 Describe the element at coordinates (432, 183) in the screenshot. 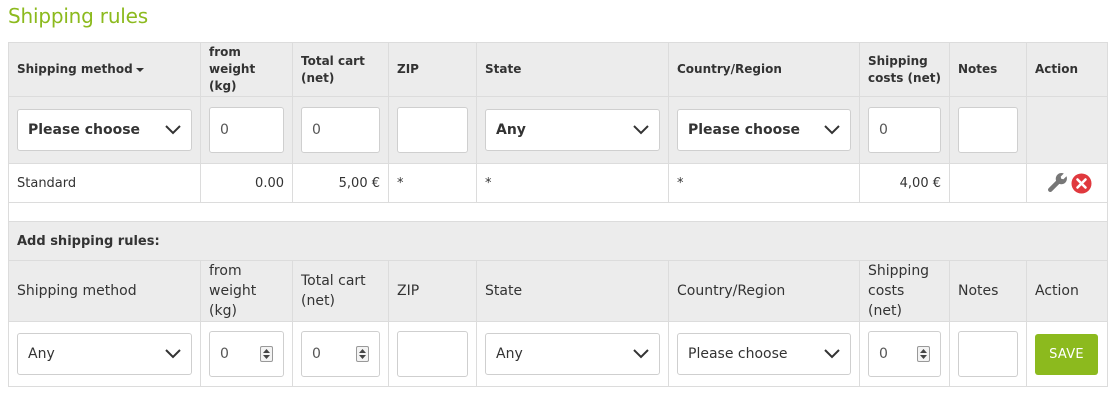

I see `cell-zip: *` at that location.